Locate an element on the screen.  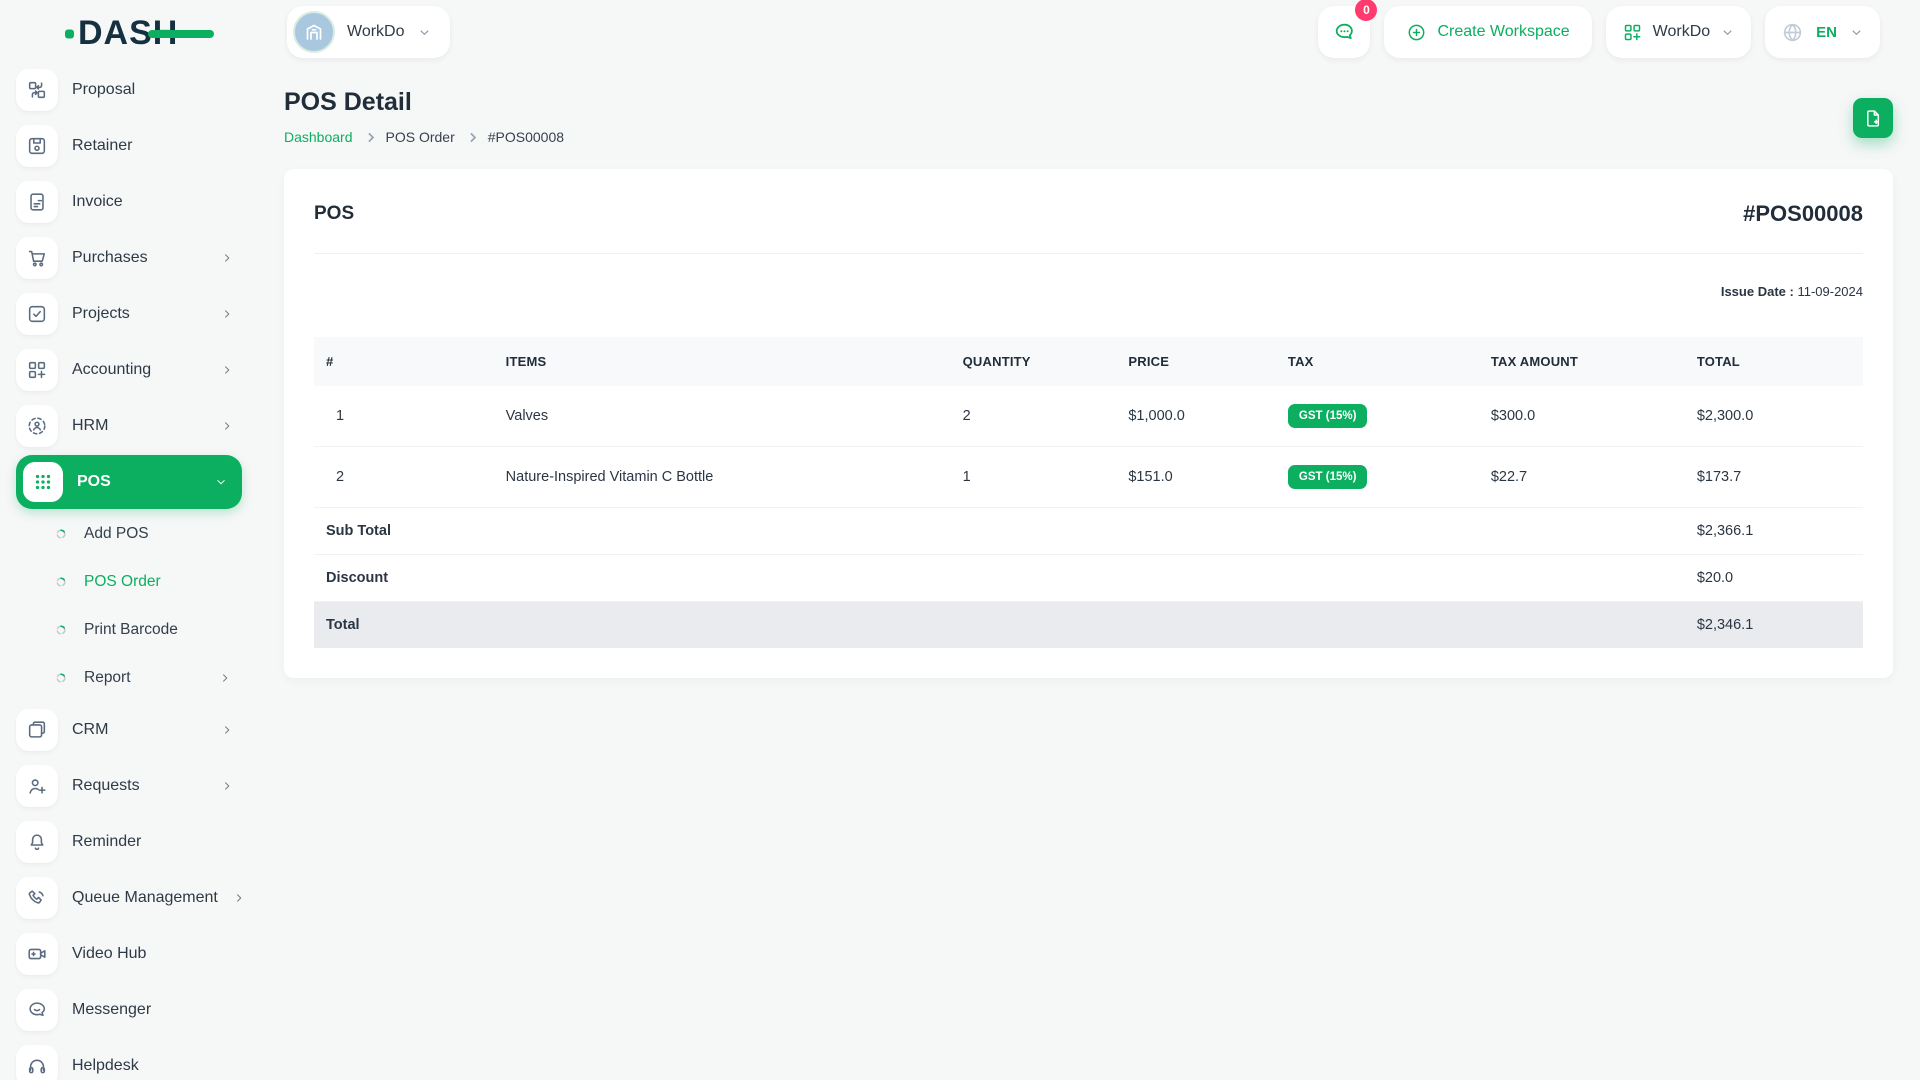
sidebar-subitem: Report is located at coordinates (129, 678).